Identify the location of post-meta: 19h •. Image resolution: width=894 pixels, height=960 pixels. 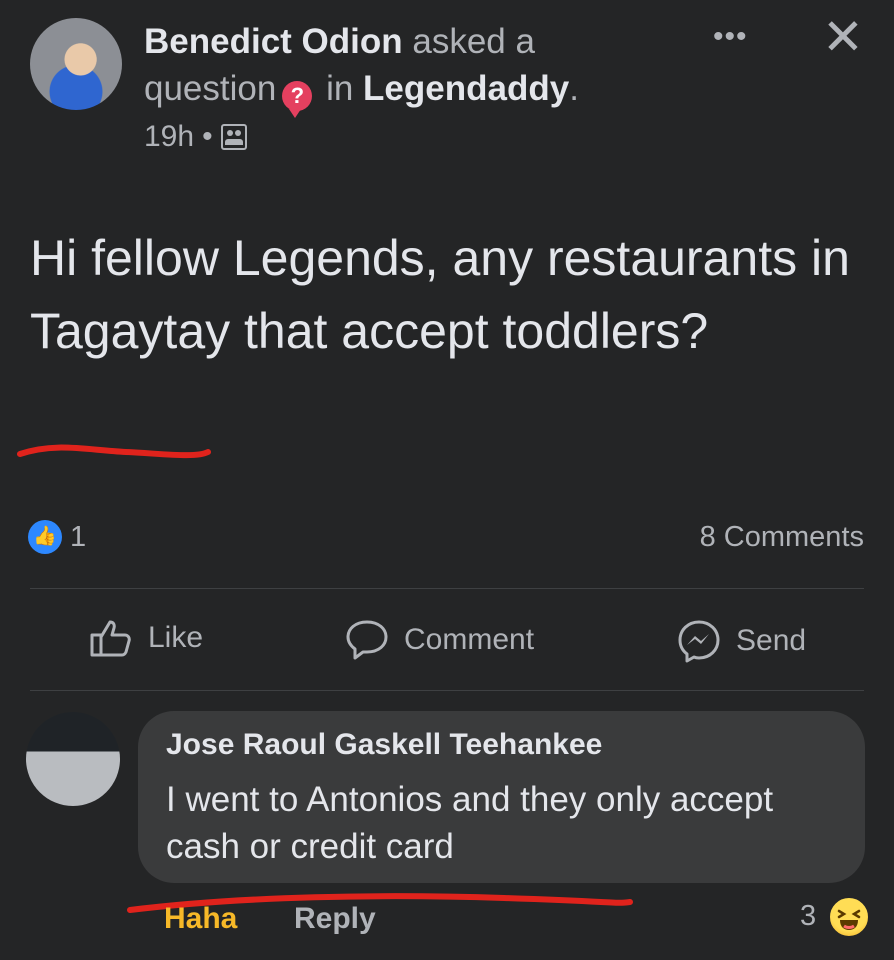
(195, 137).